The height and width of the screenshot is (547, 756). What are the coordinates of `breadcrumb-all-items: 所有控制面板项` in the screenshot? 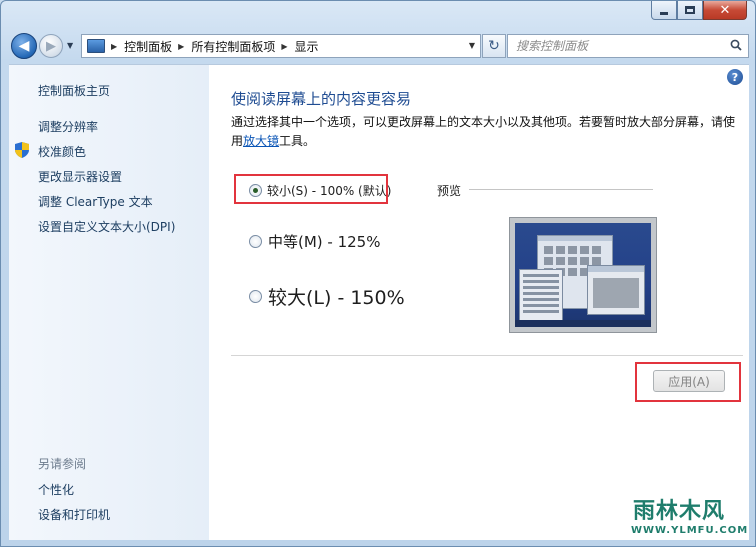 It's located at (233, 46).